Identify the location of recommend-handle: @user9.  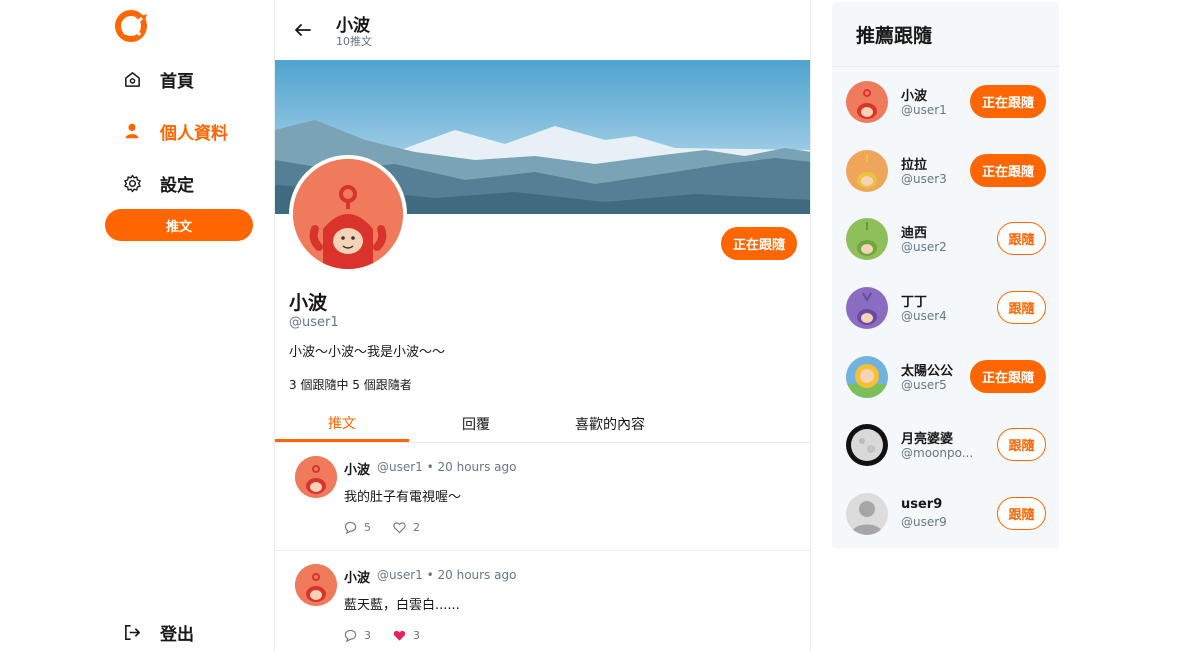
(924, 522).